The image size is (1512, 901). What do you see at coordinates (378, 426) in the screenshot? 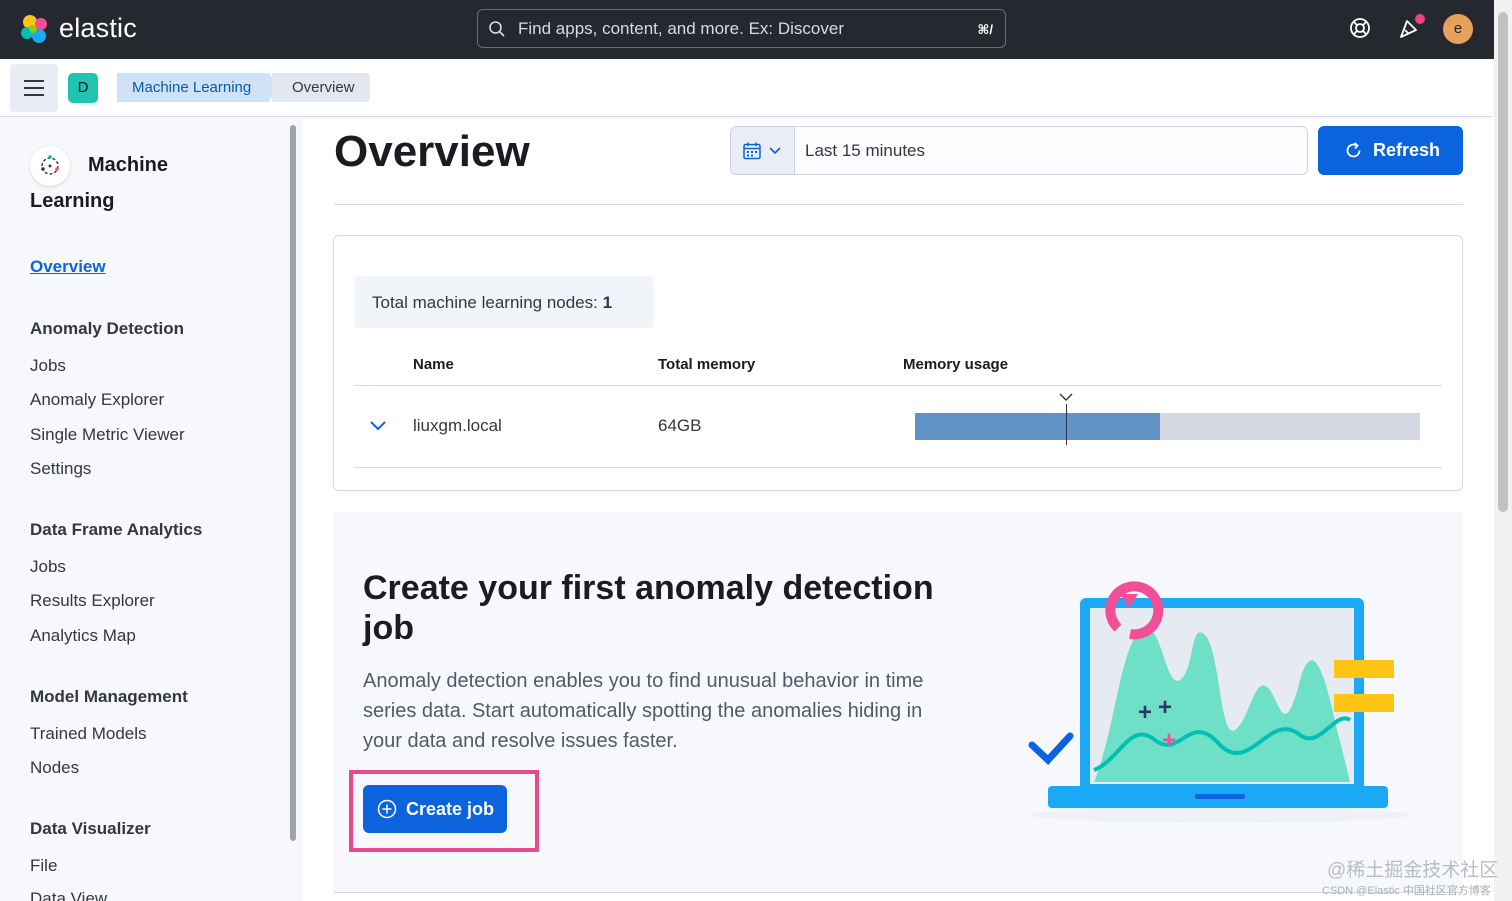
I see `expand-row-chevron-icon` at bounding box center [378, 426].